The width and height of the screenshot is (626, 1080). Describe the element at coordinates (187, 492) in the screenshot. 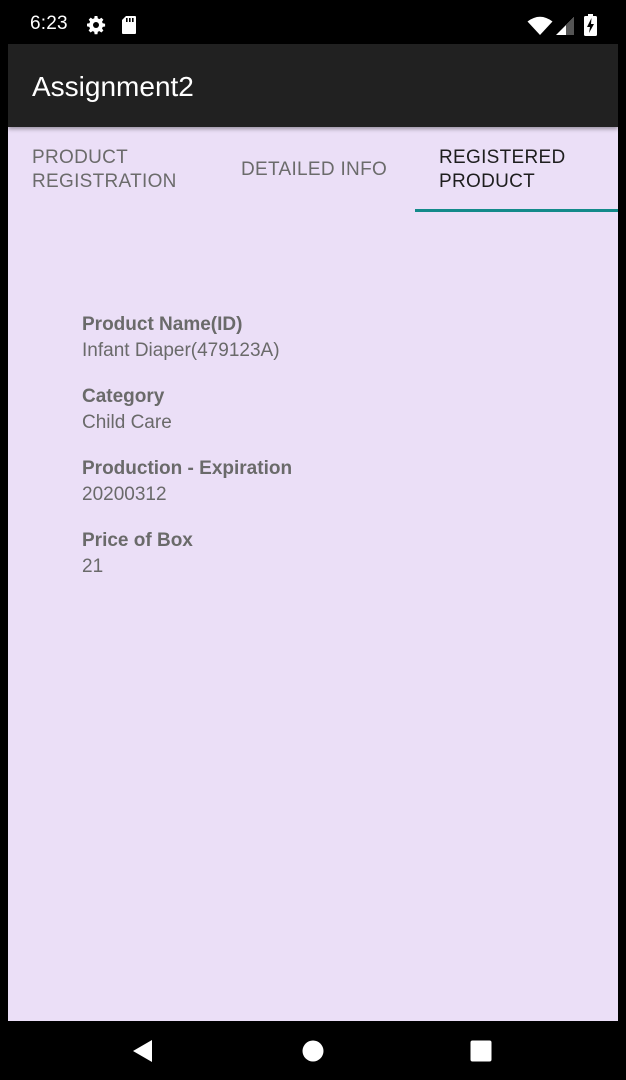

I see `production-expiration-field: Production - Expiration 20200312` at that location.